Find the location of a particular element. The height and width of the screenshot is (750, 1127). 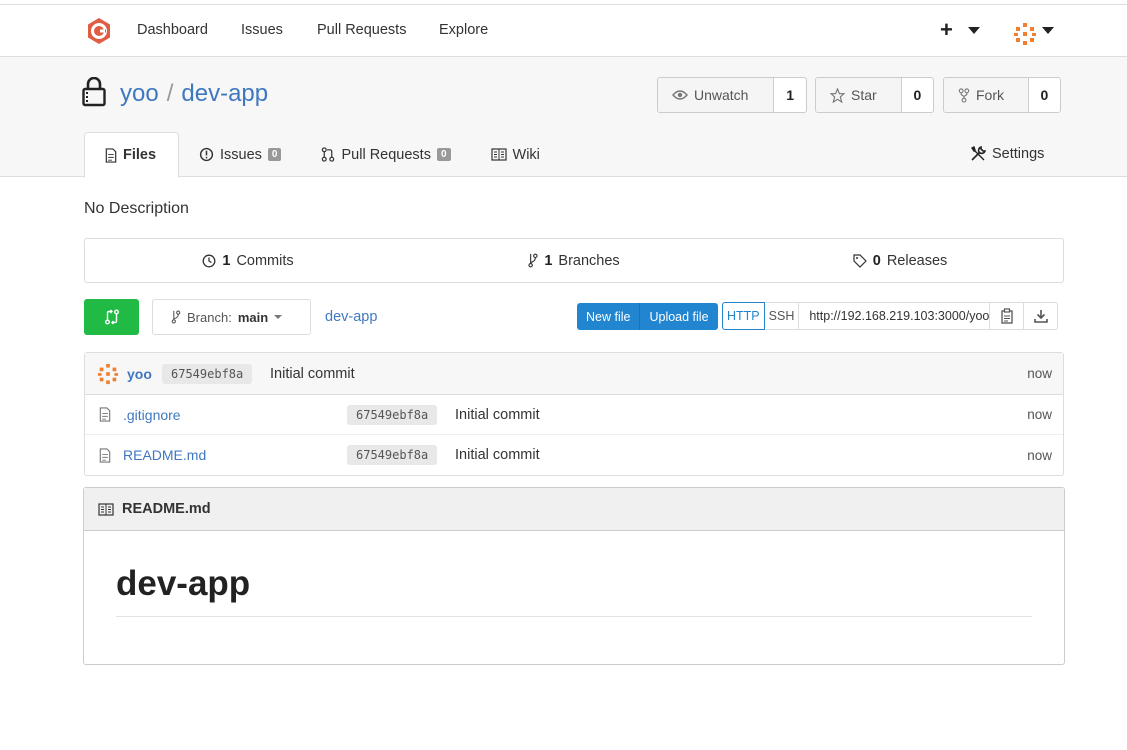

file-actions: New file Upload file is located at coordinates (647, 316).